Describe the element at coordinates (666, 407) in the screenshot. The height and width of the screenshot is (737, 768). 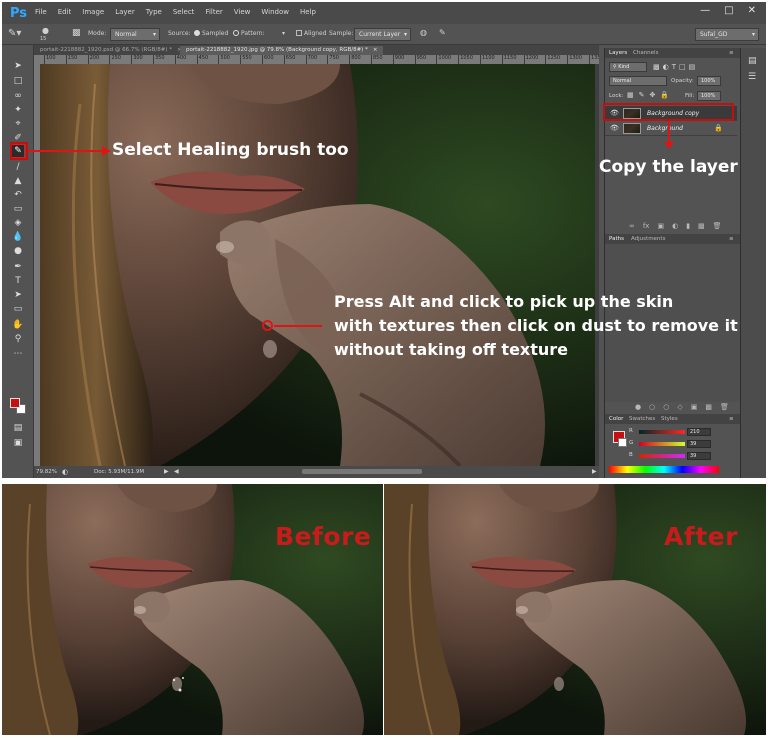
I see `load-selection-icon: ○` at that location.